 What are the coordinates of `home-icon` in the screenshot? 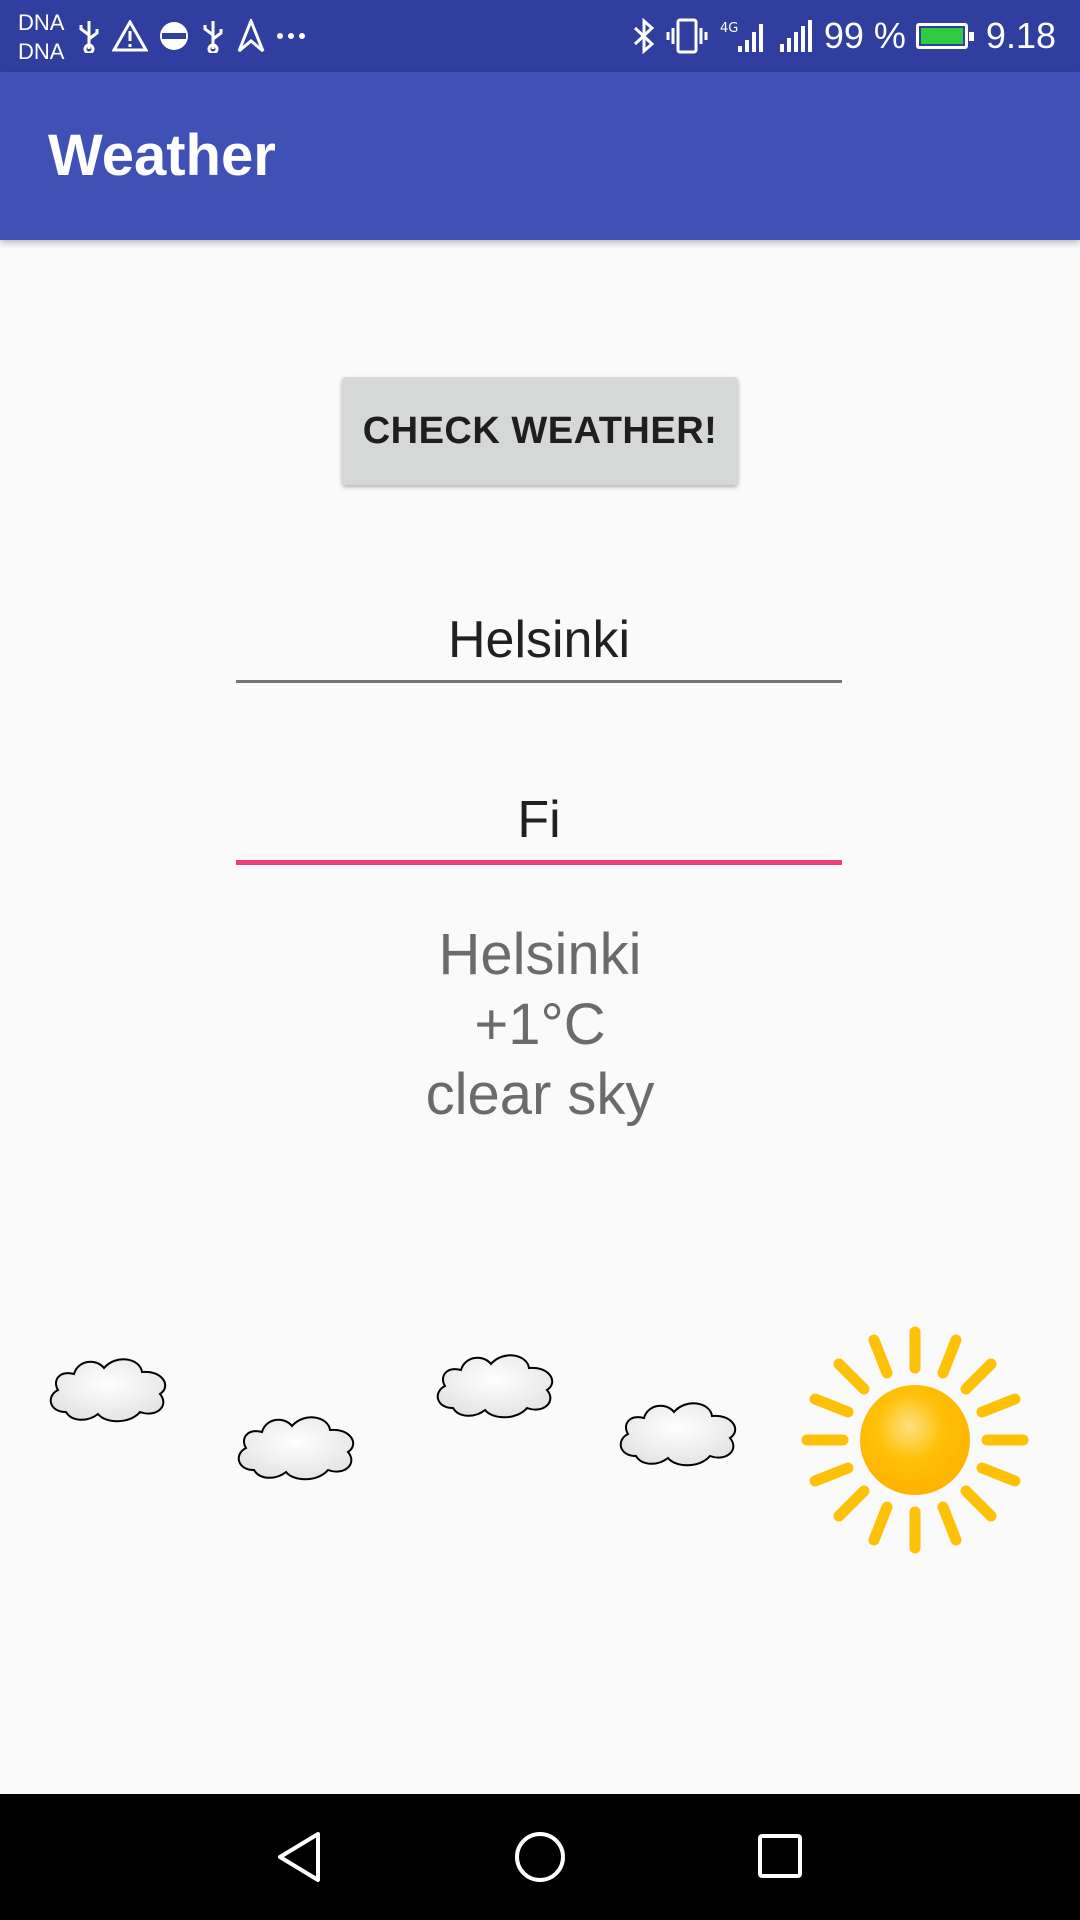 It's located at (540, 1857).